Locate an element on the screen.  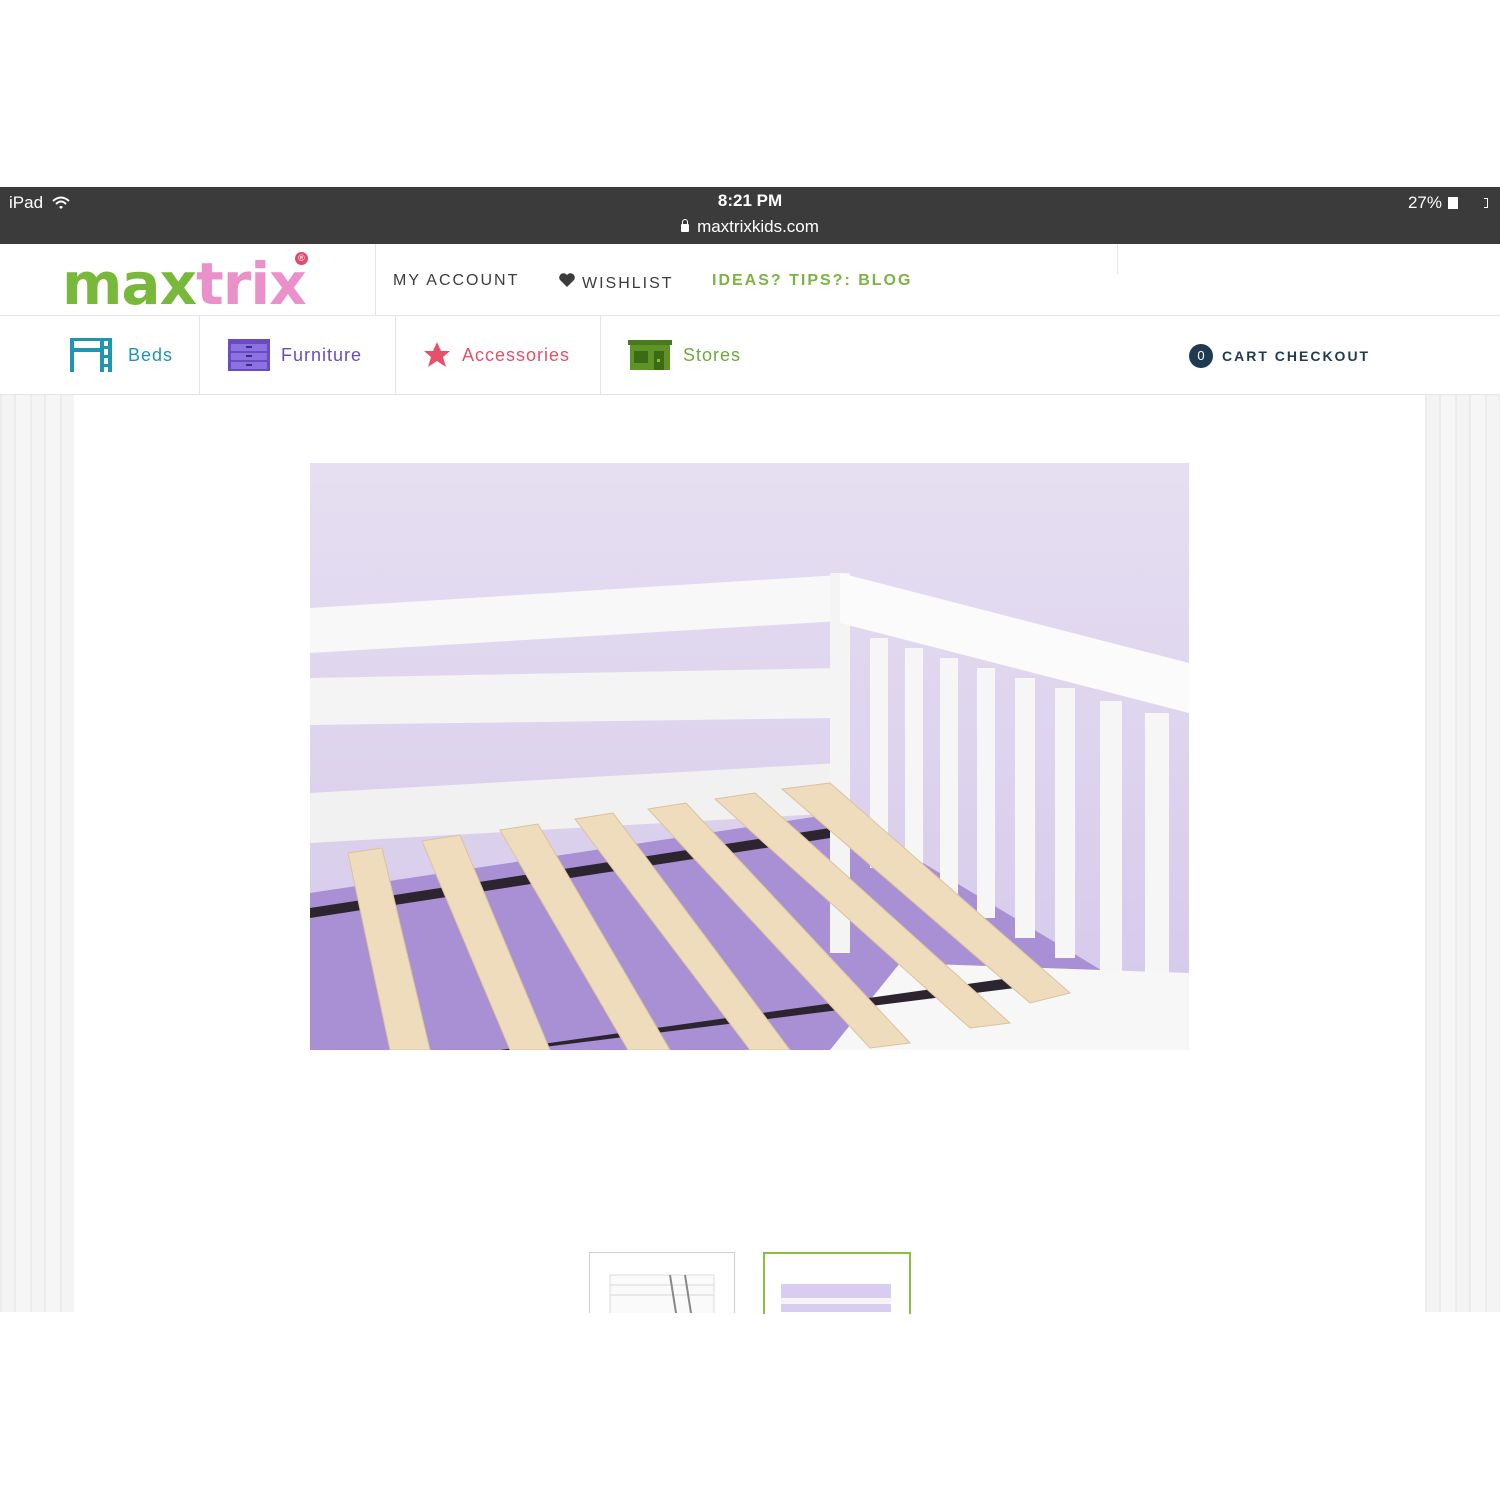
cart-checkout-label: CART CHECKOUT is located at coordinates (1296, 356).